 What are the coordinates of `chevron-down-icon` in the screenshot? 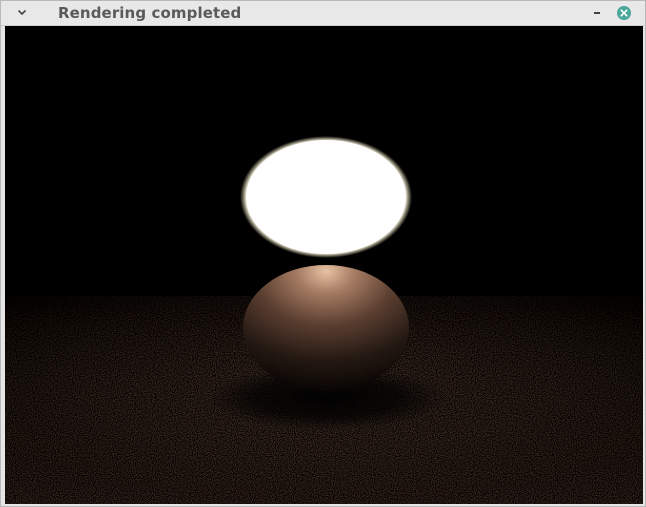 It's located at (22, 12).